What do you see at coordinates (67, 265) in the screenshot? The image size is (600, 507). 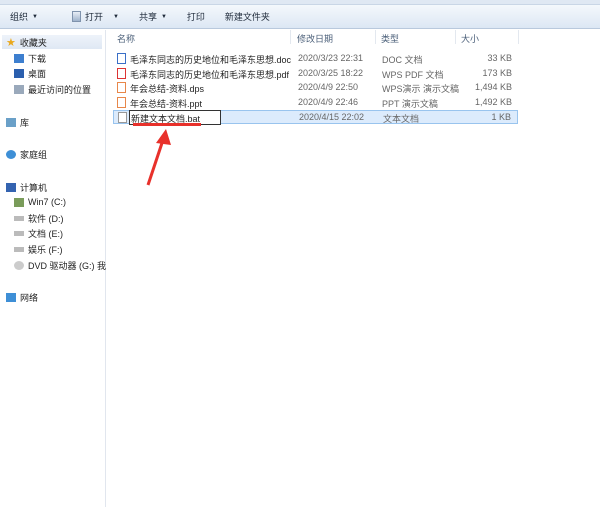 I see `label: DVD 驱动器 (G:) 我` at bounding box center [67, 265].